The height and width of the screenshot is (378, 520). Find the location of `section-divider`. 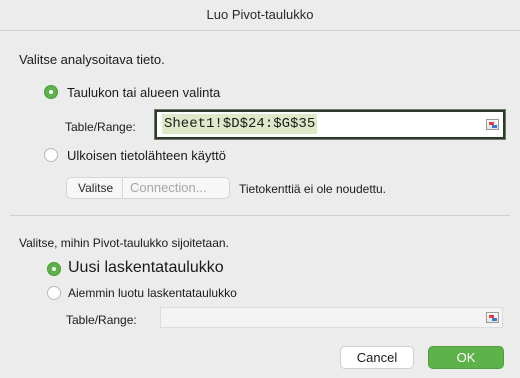

section-divider is located at coordinates (260, 215).